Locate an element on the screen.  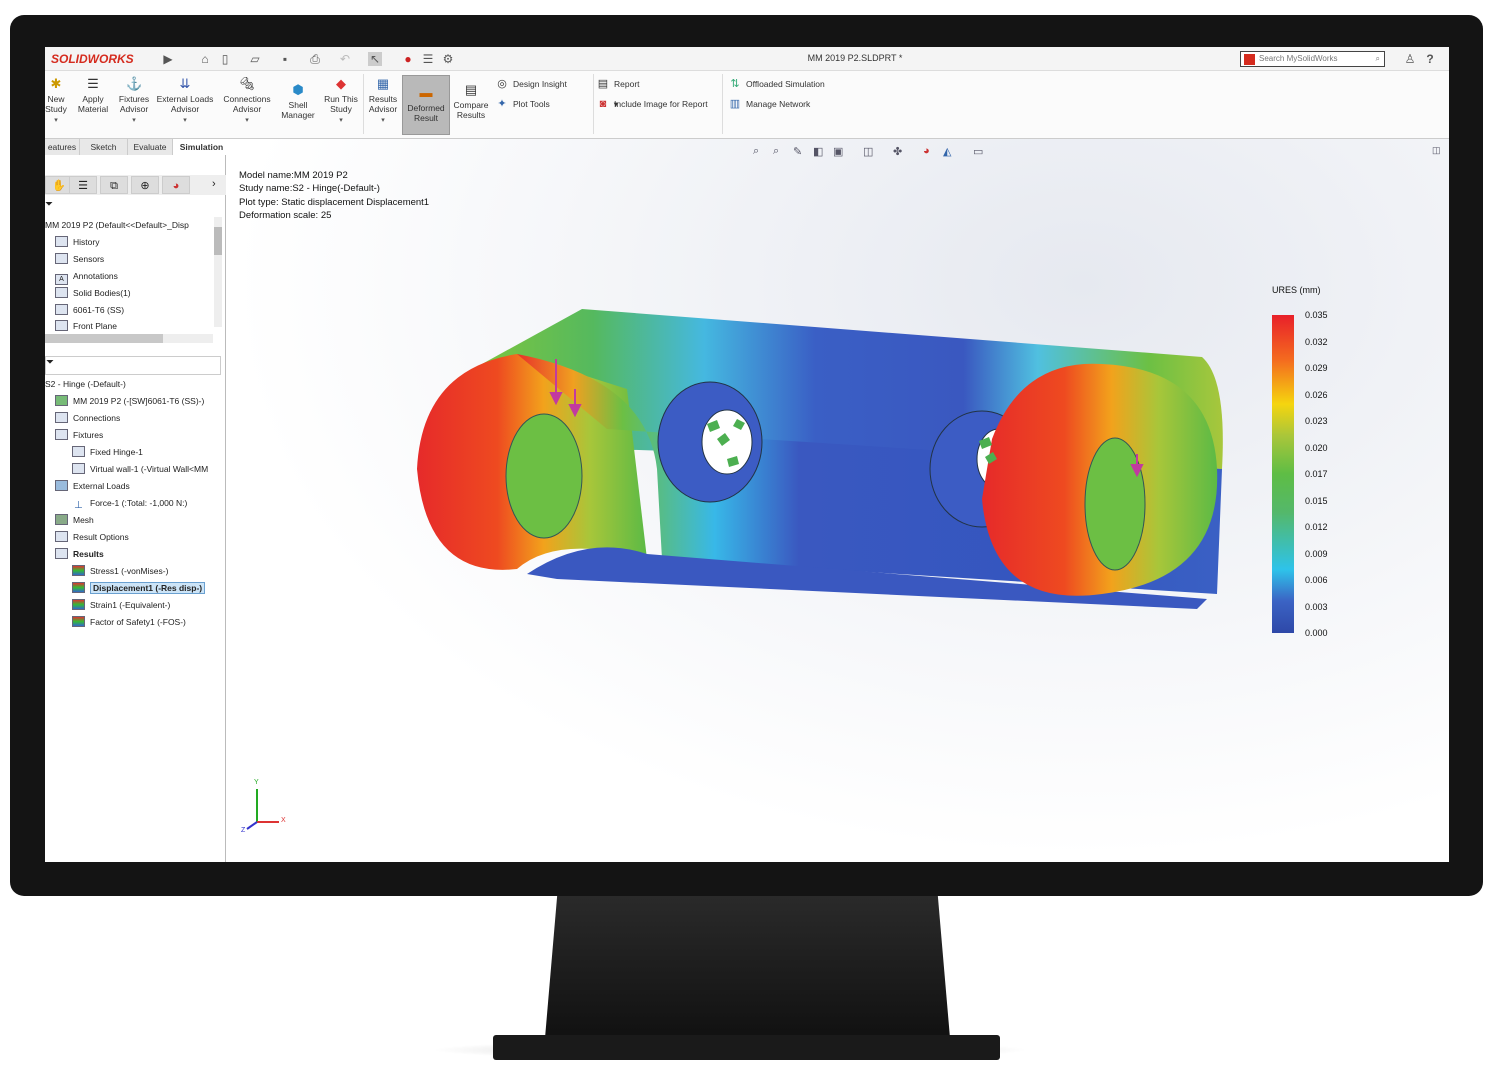
label: Connections Advisor is located at coordinates (247, 104).